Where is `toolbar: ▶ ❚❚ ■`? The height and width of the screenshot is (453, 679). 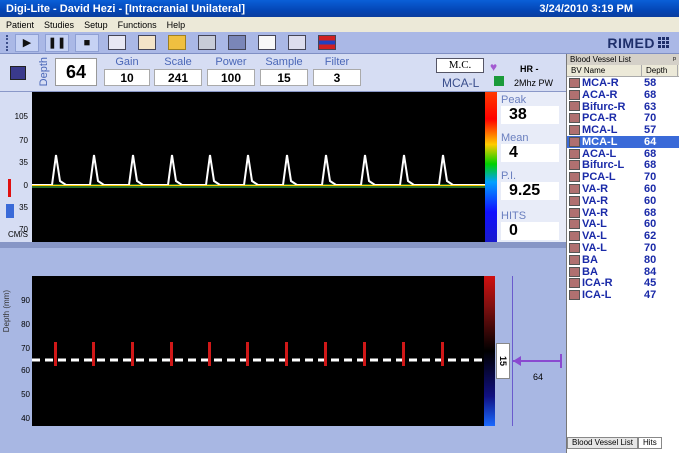
toolbar: ▶ ❚❚ ■ is located at coordinates (283, 43).